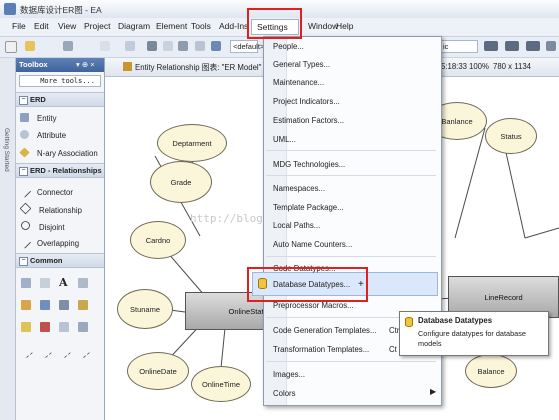 This screenshot has width=559, height=420. What do you see at coordinates (45, 191) in the screenshot?
I see `tool-connector: Connector` at bounding box center [45, 191].